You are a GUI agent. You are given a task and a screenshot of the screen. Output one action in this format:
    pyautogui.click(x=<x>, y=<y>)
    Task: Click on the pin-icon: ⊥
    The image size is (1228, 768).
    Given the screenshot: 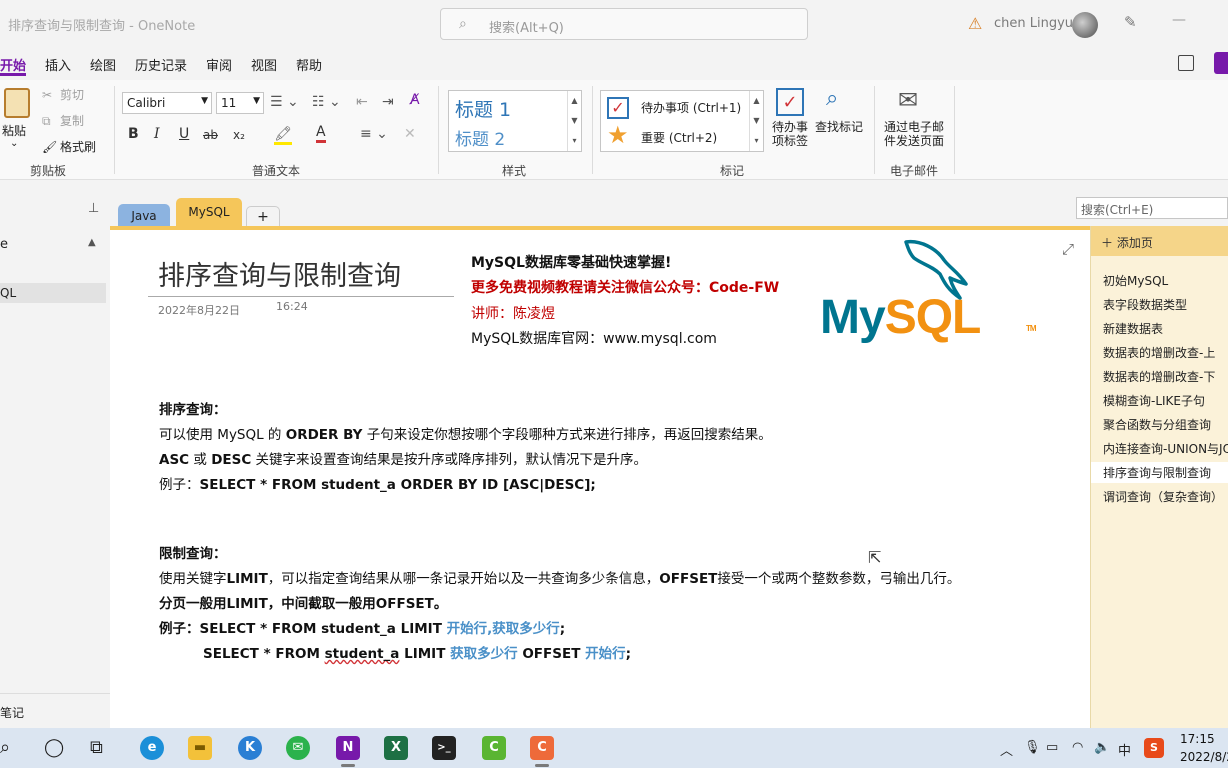 What is the action you would take?
    pyautogui.click(x=93, y=208)
    